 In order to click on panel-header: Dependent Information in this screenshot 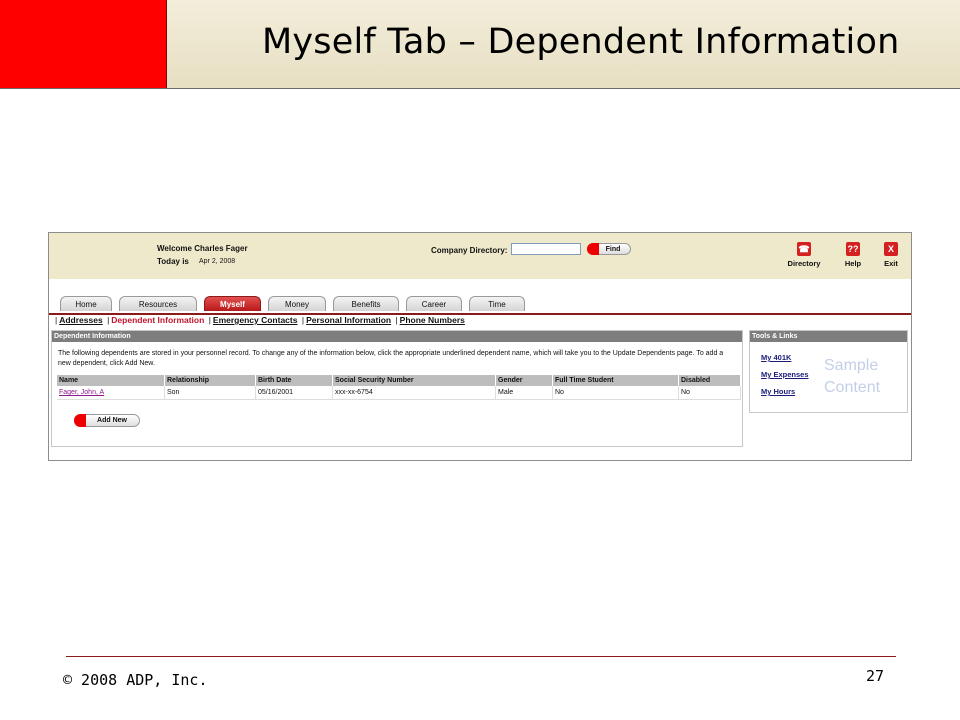, I will do `click(397, 336)`.